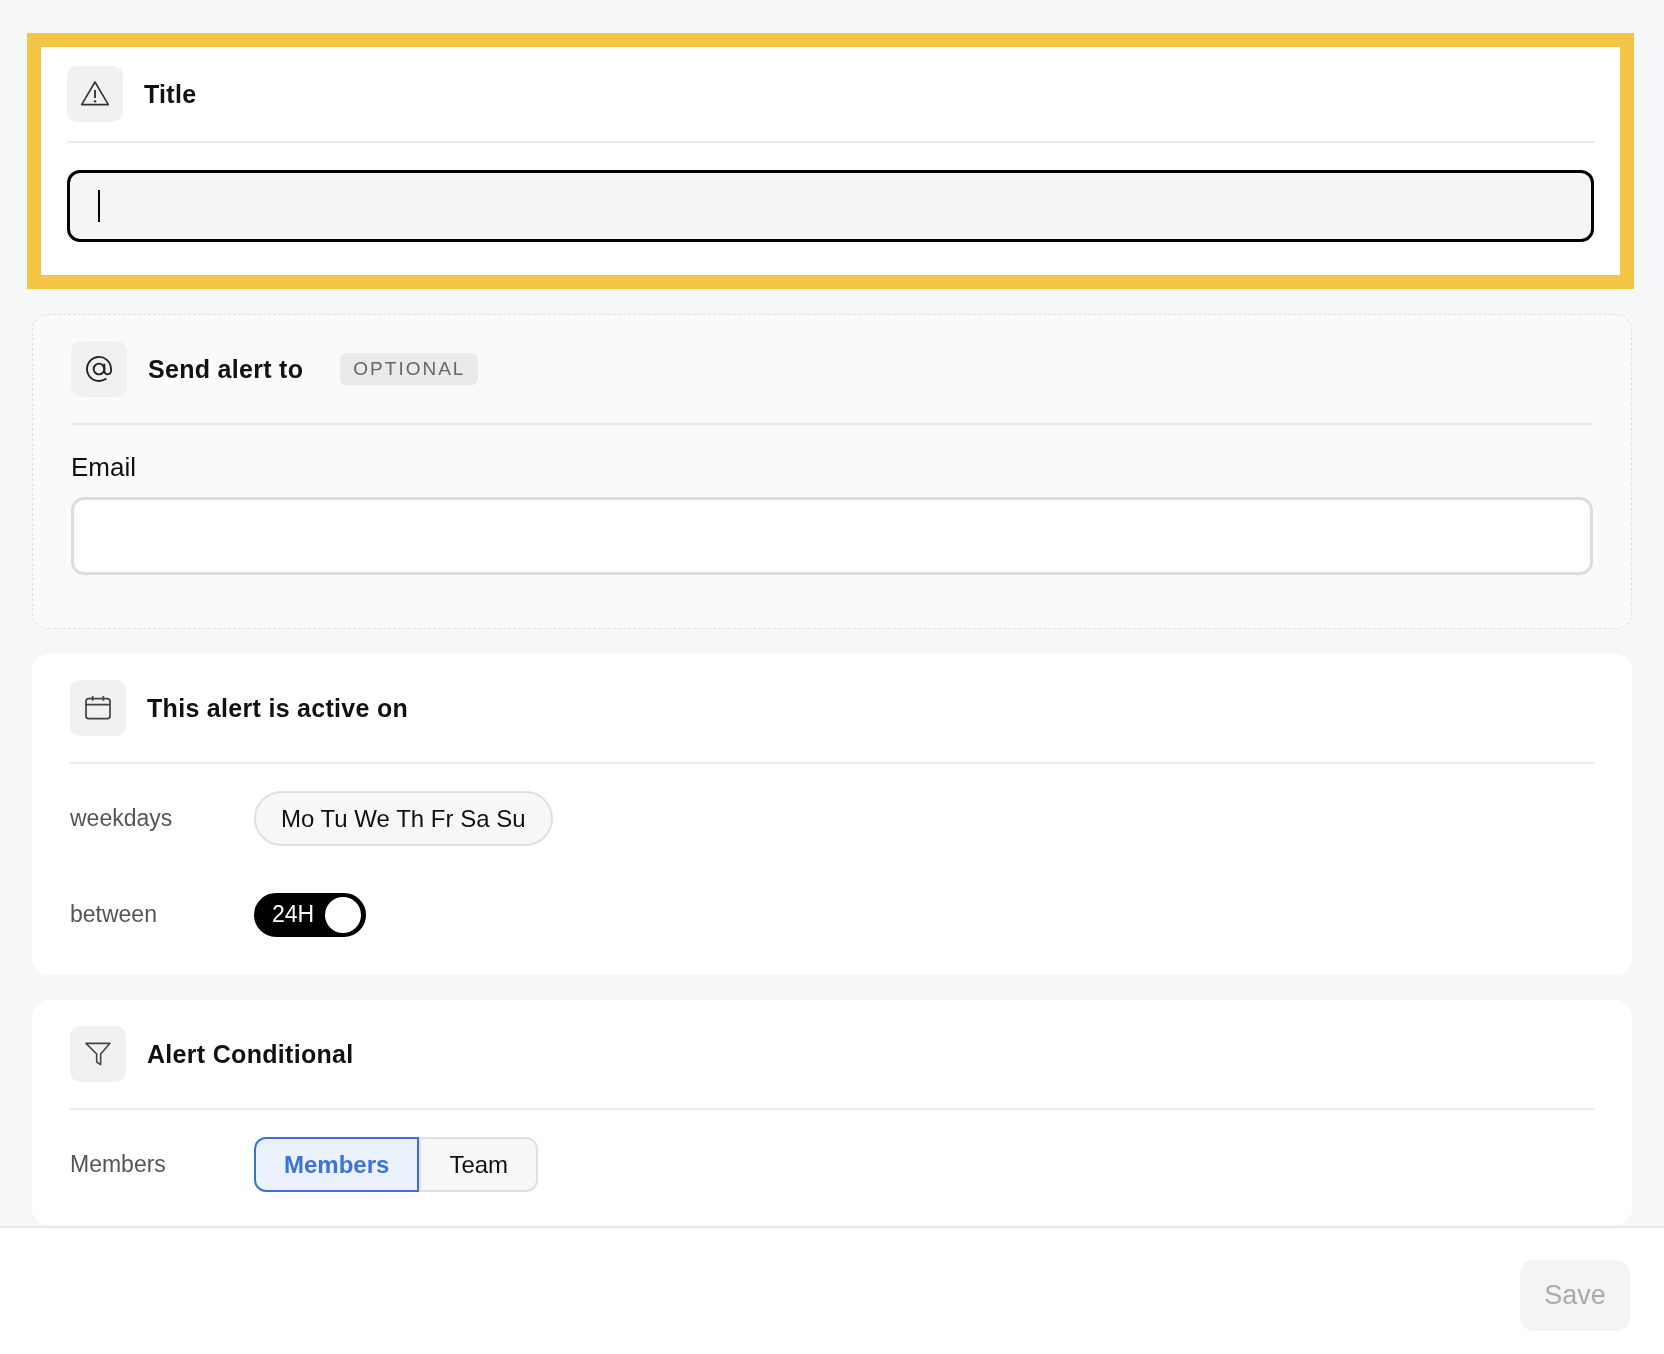 This screenshot has width=1664, height=1354. What do you see at coordinates (832, 536) in the screenshot?
I see `email-input-field` at bounding box center [832, 536].